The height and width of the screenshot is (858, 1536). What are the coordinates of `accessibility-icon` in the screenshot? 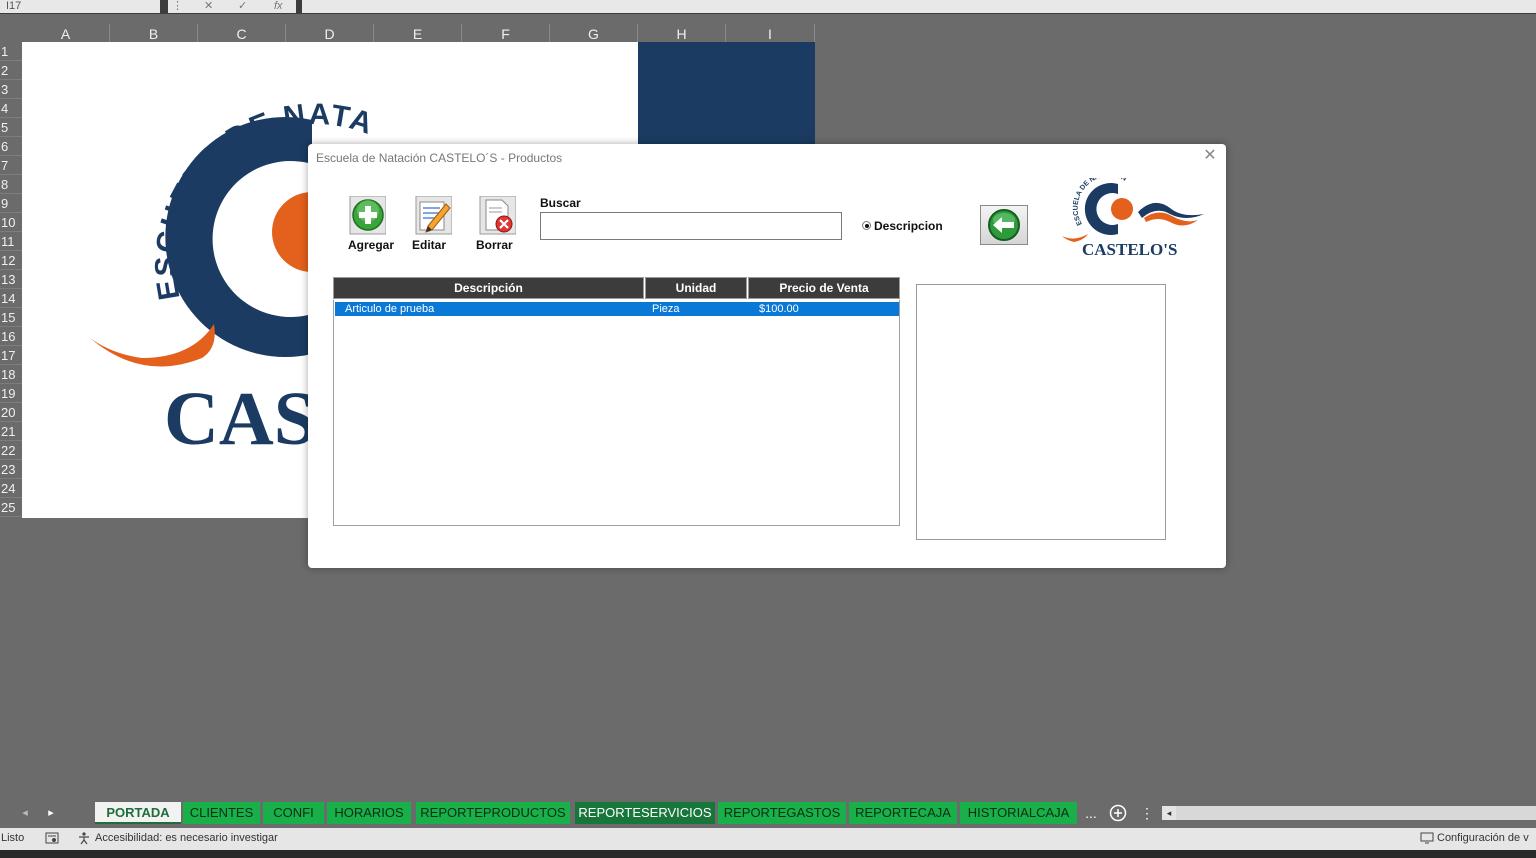 It's located at (84, 838).